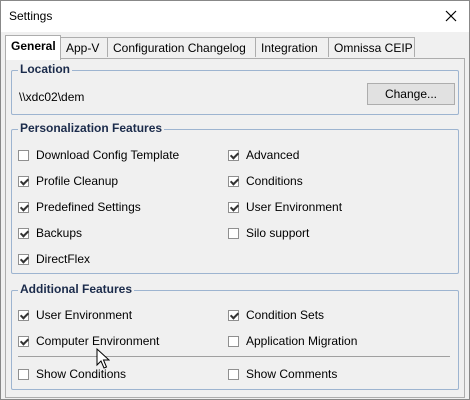  I want to click on window-title: Settings, so click(31, 16).